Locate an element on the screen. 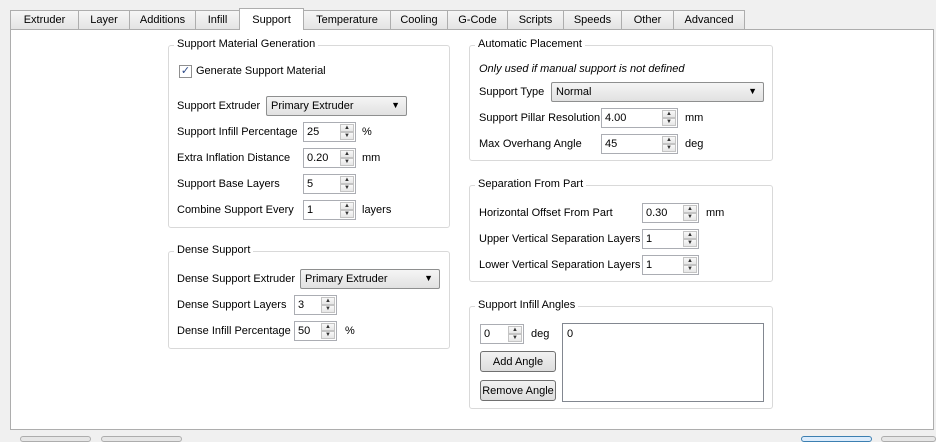 The height and width of the screenshot is (442, 936). tab-speeds: Speeds is located at coordinates (592, 19).